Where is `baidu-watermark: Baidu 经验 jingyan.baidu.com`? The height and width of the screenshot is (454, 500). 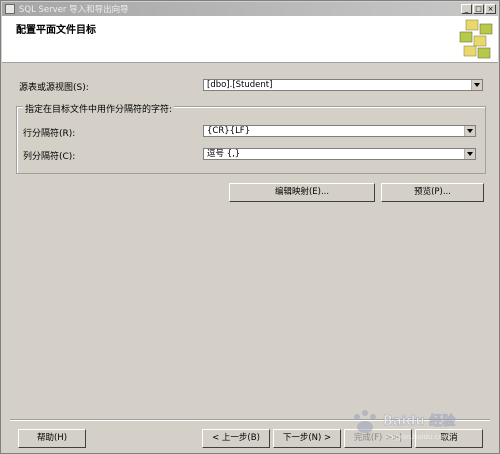
baidu-watermark: Baidu 经验 jingyan.baidu.com is located at coordinates (405, 425).